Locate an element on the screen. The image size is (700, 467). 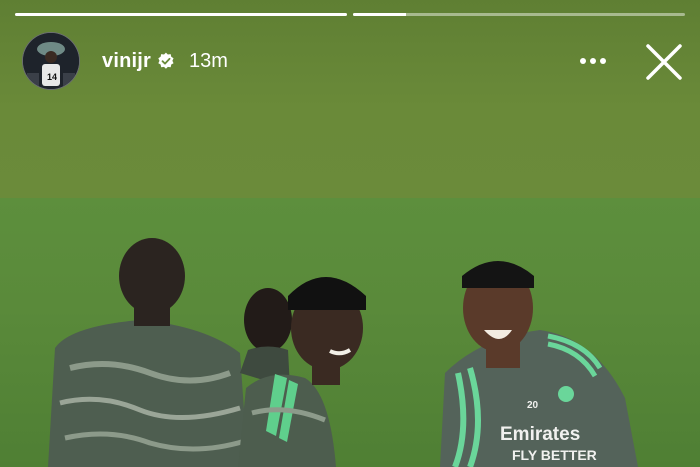
shirt-number: 20 is located at coordinates (533, 405).